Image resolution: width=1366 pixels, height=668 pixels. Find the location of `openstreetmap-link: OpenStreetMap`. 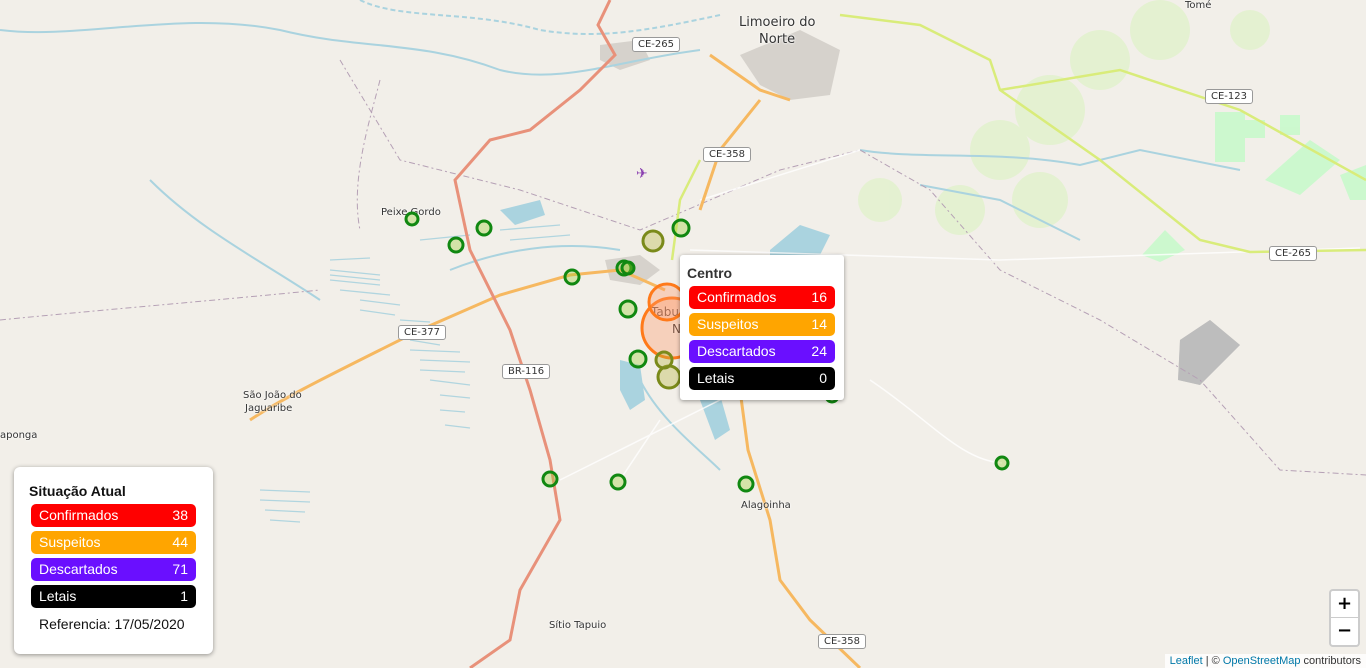

openstreetmap-link: OpenStreetMap is located at coordinates (1262, 661).